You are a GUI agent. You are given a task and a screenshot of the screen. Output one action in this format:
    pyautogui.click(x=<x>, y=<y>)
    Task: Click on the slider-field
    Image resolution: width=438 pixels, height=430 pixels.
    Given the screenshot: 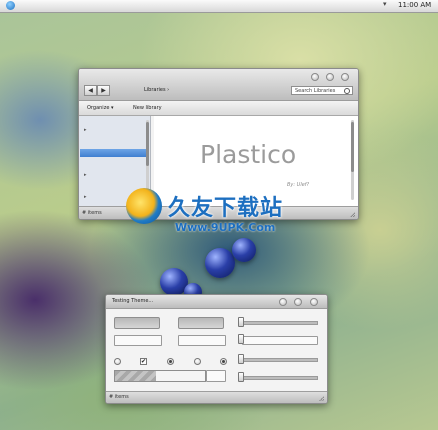 What is the action you would take?
    pyautogui.click(x=280, y=340)
    